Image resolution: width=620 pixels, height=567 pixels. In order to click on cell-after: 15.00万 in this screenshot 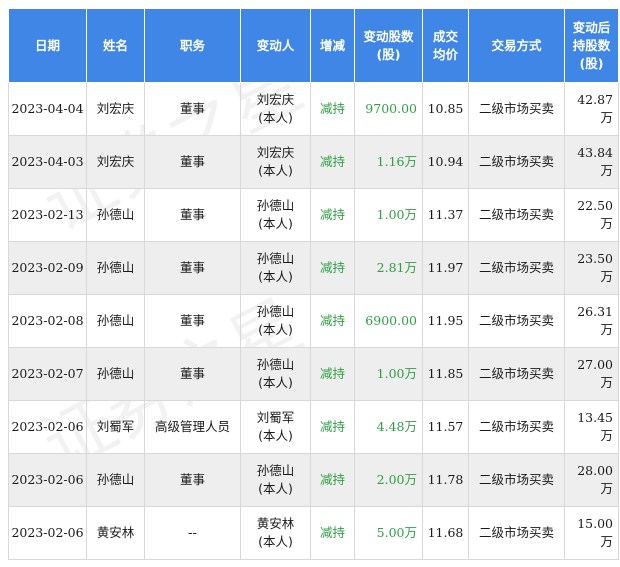, I will do `click(591, 533)`.